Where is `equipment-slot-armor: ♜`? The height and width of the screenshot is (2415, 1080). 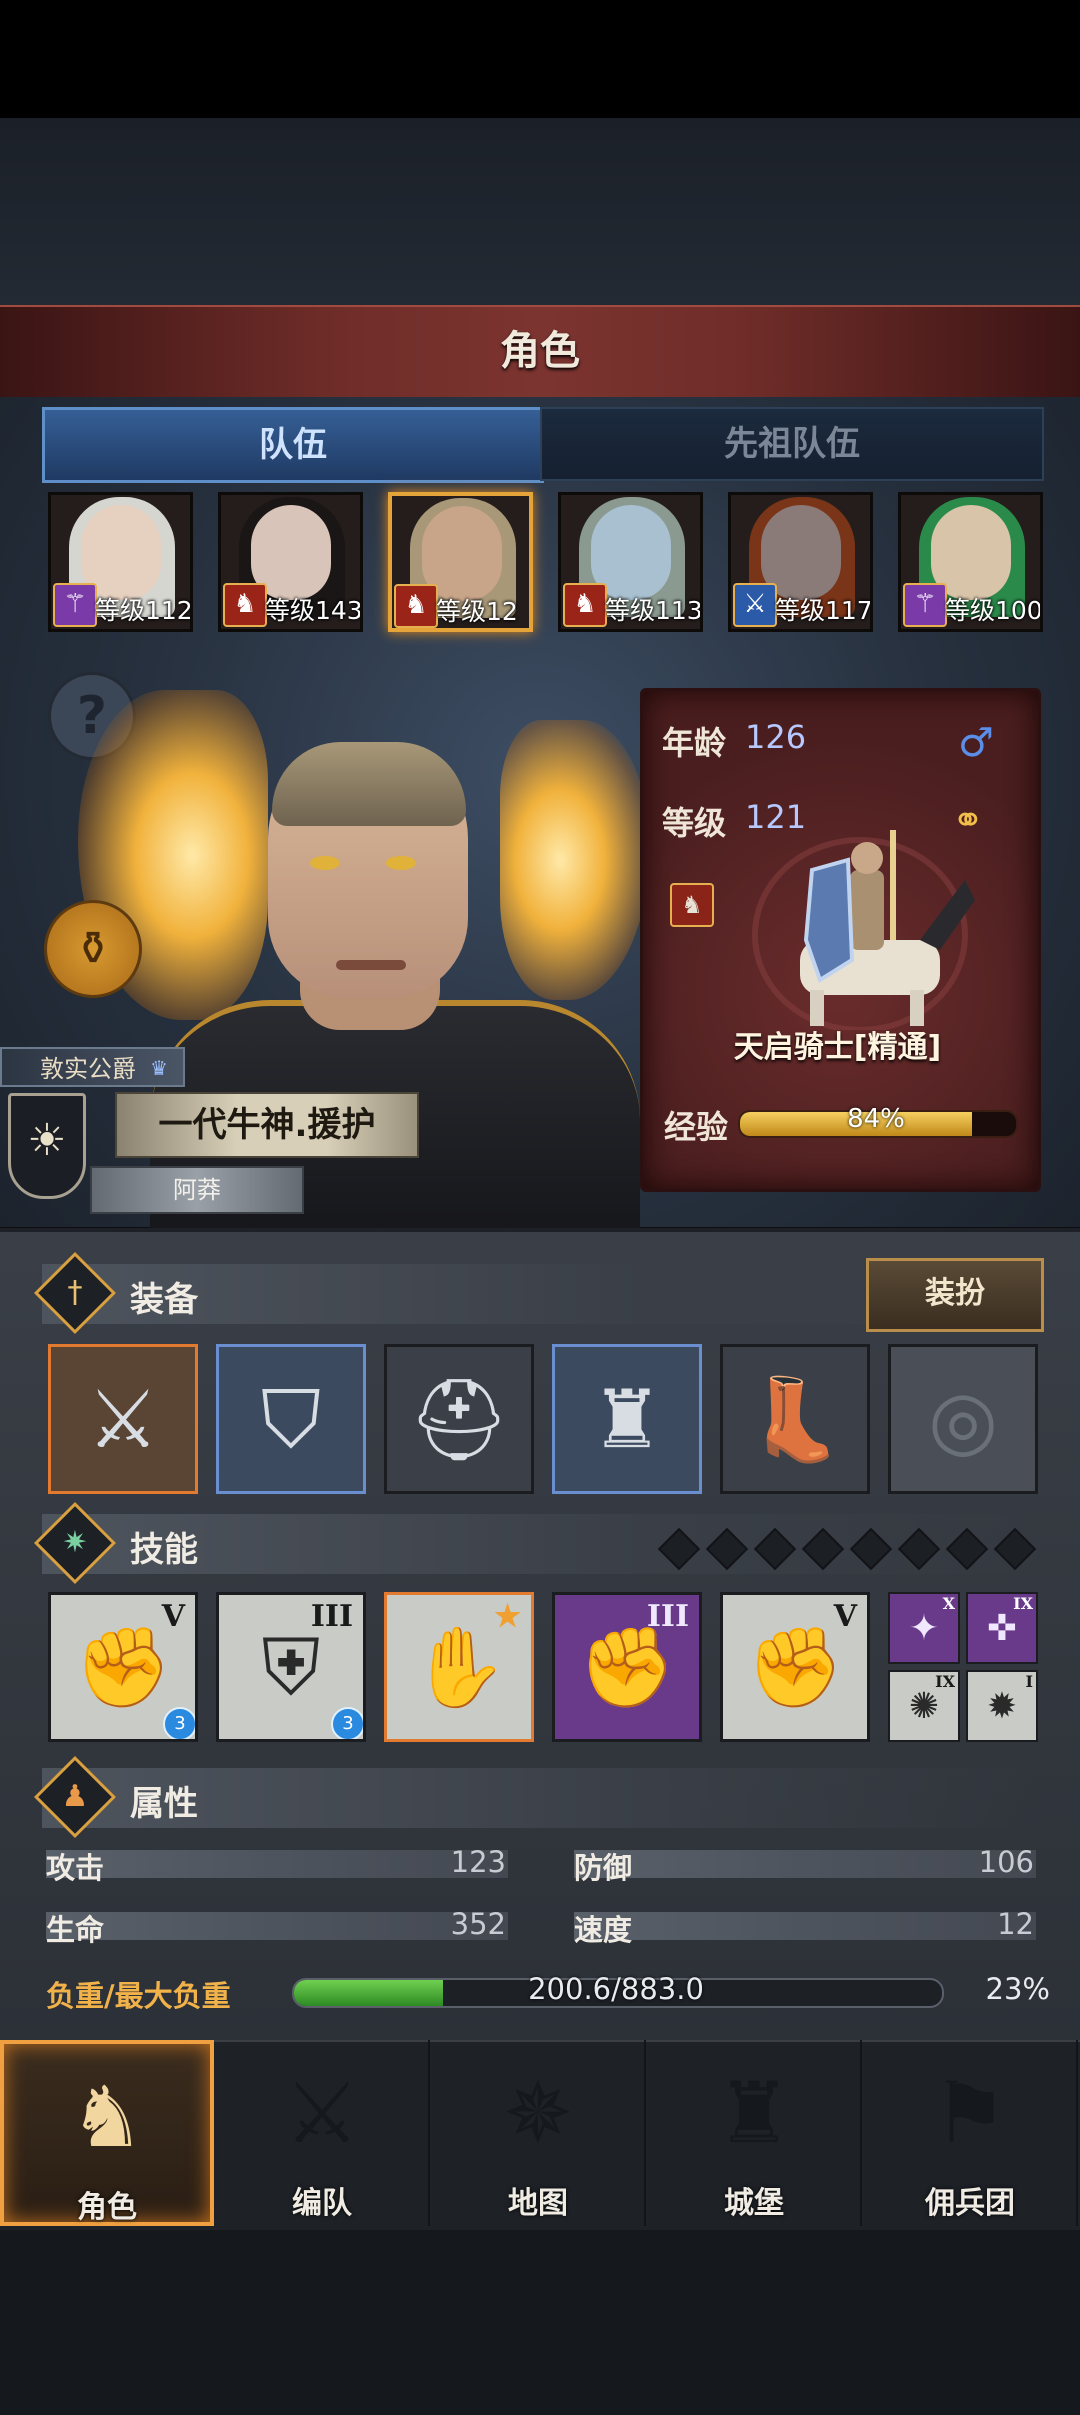
equipment-slot-armor: ♜ is located at coordinates (627, 1419).